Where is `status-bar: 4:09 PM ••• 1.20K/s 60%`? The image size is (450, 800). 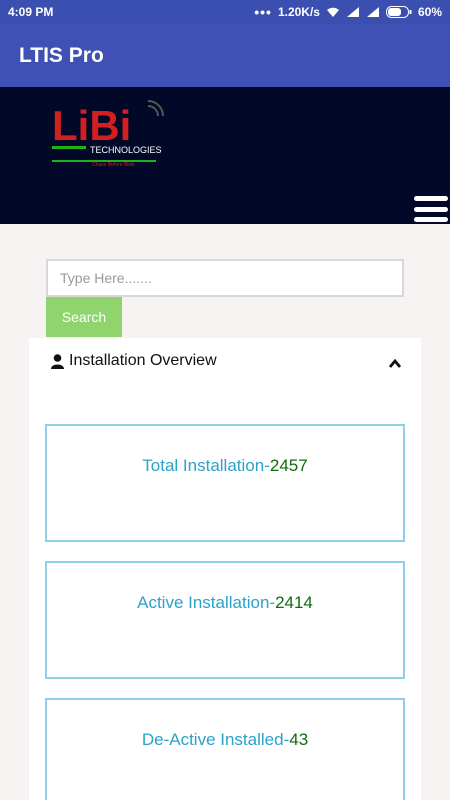
status-bar: 4:09 PM ••• 1.20K/s 60% is located at coordinates (225, 12).